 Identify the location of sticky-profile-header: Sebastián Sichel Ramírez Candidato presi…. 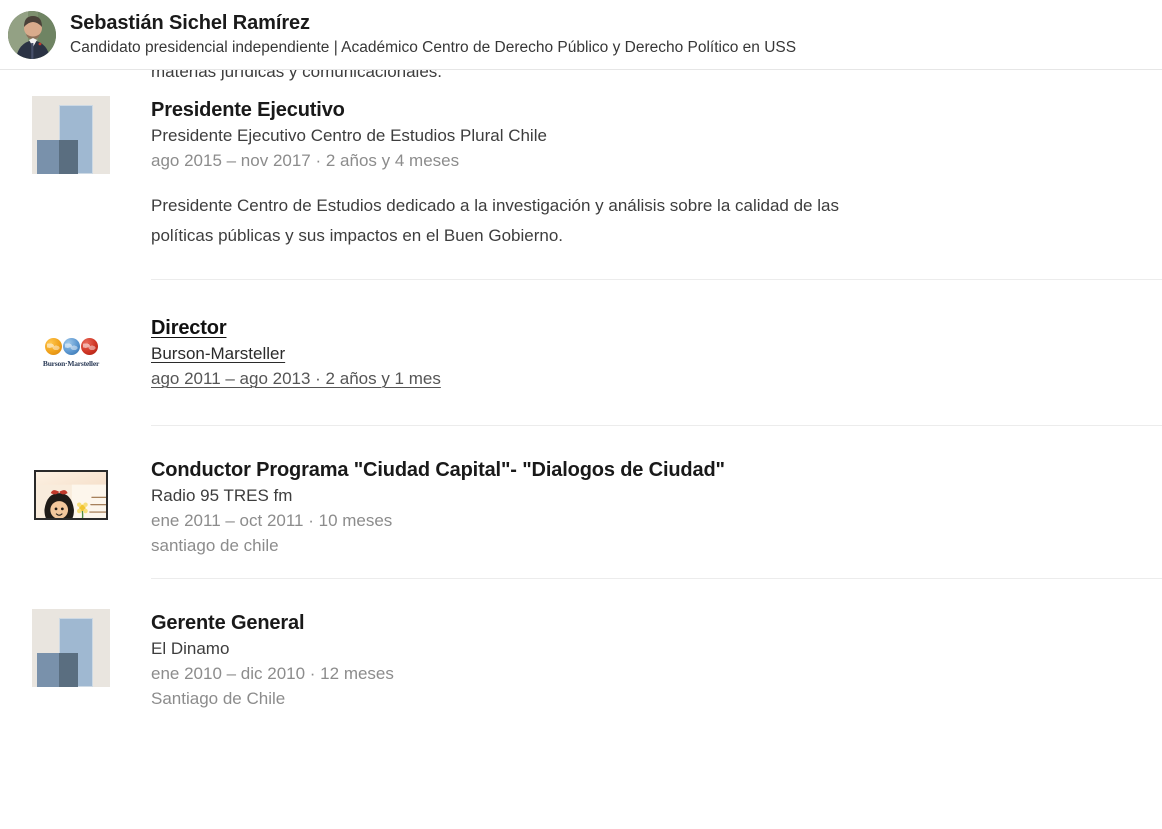
(581, 35).